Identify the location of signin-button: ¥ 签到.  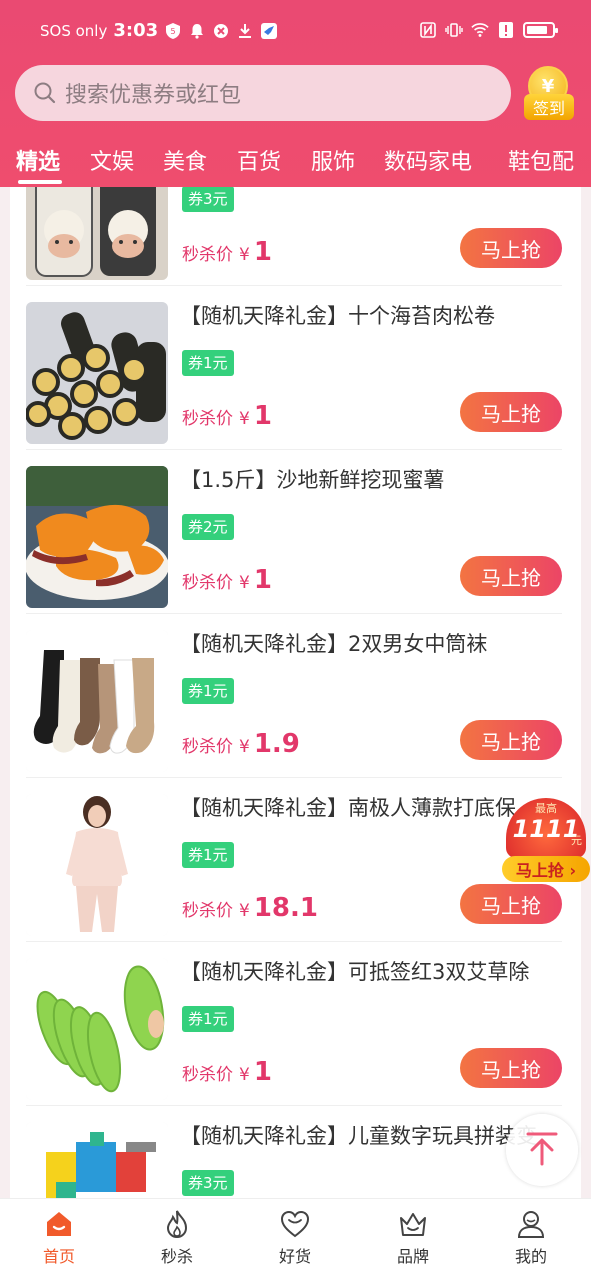
(548, 94).